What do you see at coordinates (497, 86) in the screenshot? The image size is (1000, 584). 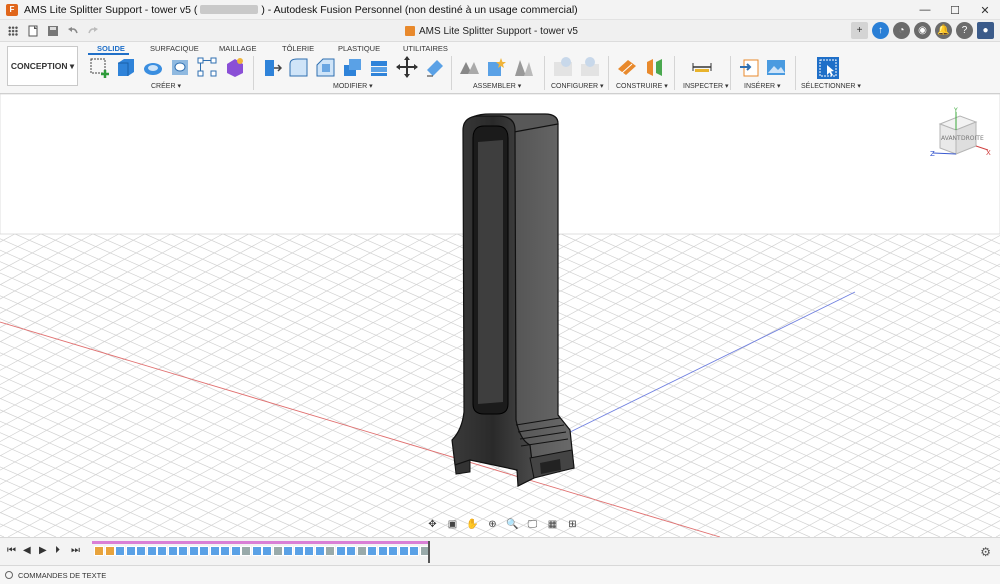 I see `group-assemble: ASSEMBLER ▾` at bounding box center [497, 86].